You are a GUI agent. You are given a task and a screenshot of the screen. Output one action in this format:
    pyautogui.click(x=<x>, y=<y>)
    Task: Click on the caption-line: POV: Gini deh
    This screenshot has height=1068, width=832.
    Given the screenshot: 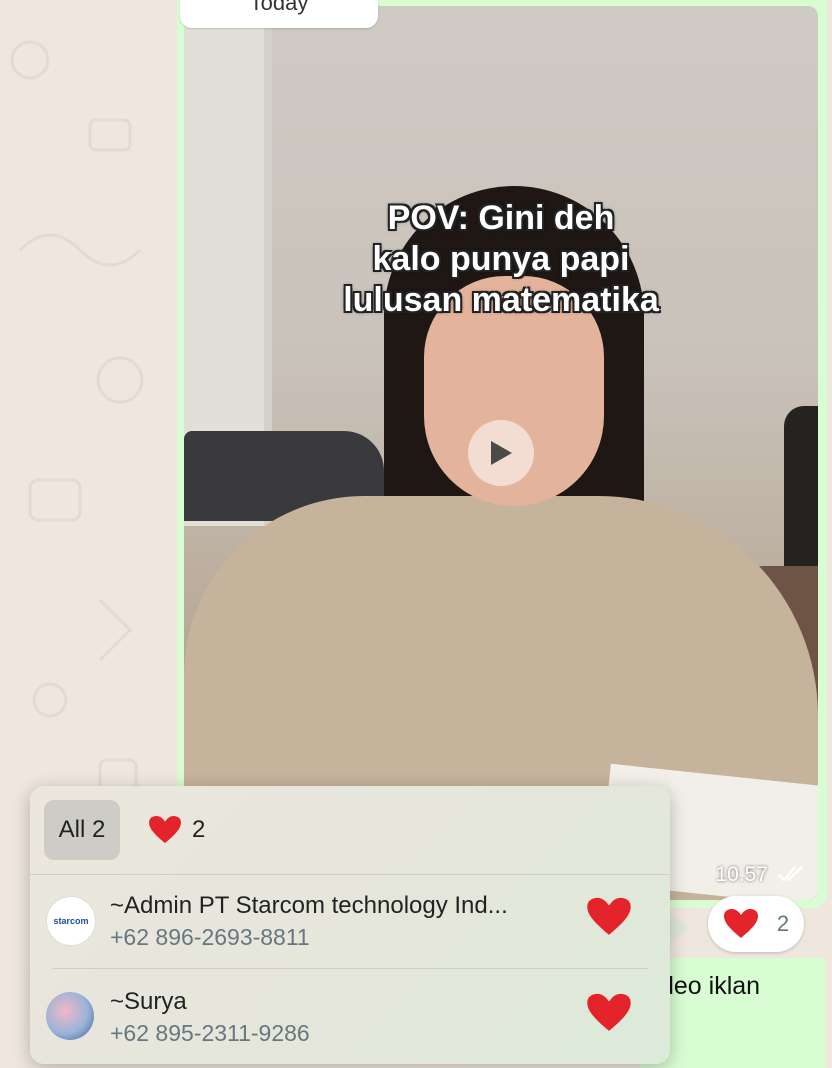 What is the action you would take?
    pyautogui.click(x=501, y=218)
    